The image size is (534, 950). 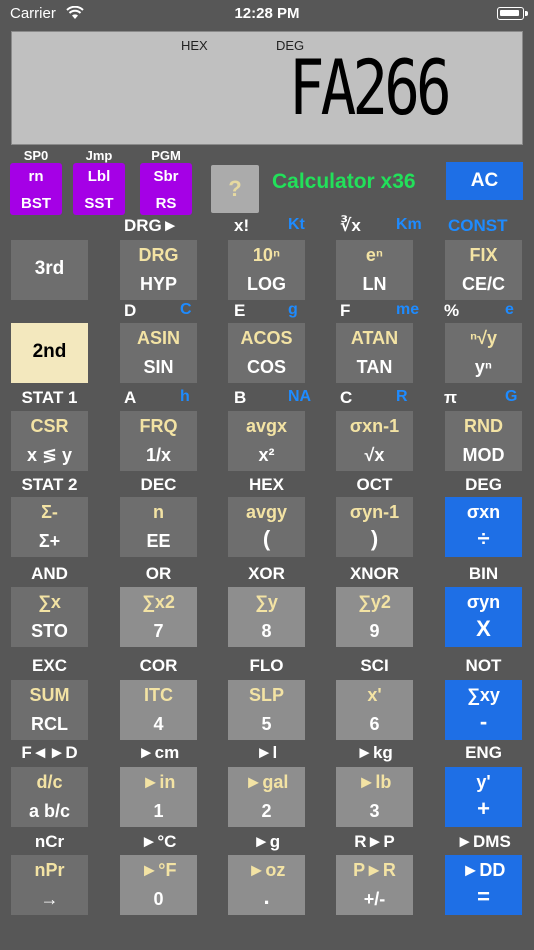 I want to click on key-a-b-c: d/c a b/c, so click(x=49, y=797).